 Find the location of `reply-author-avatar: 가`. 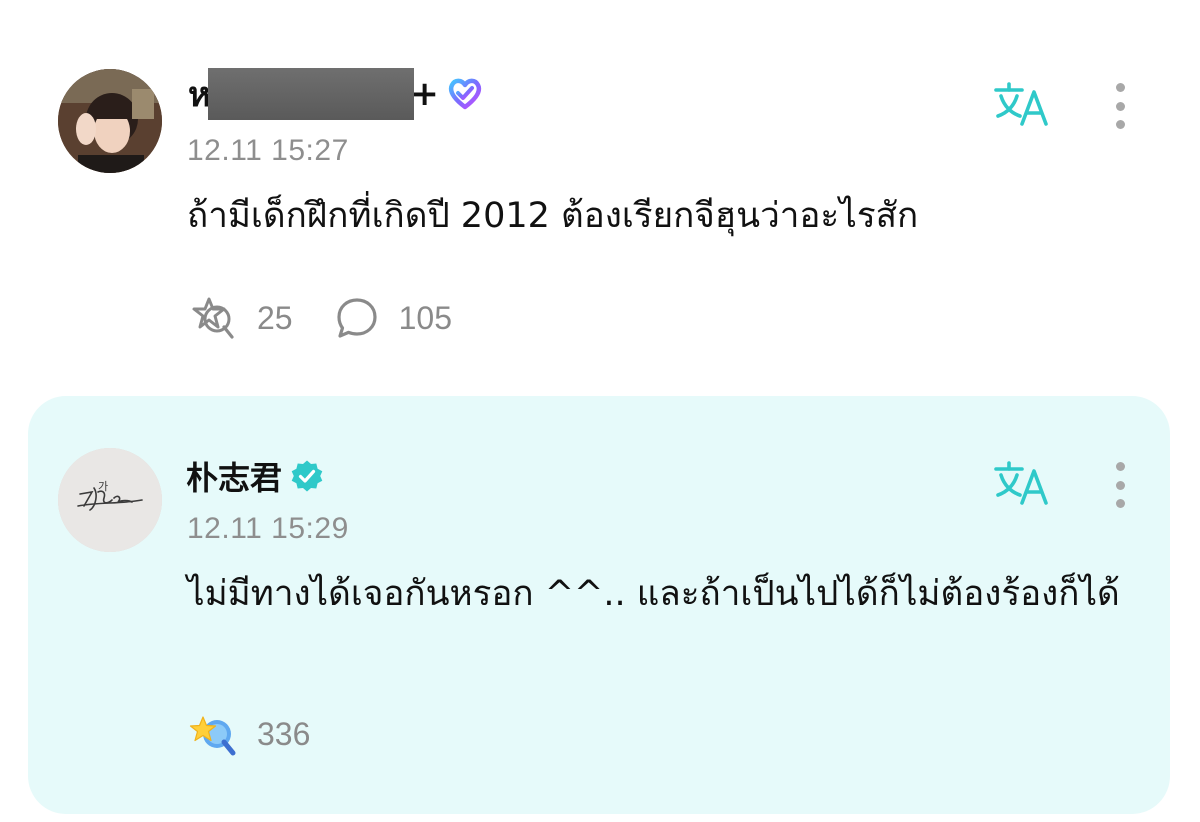

reply-author-avatar: 가 is located at coordinates (110, 500).